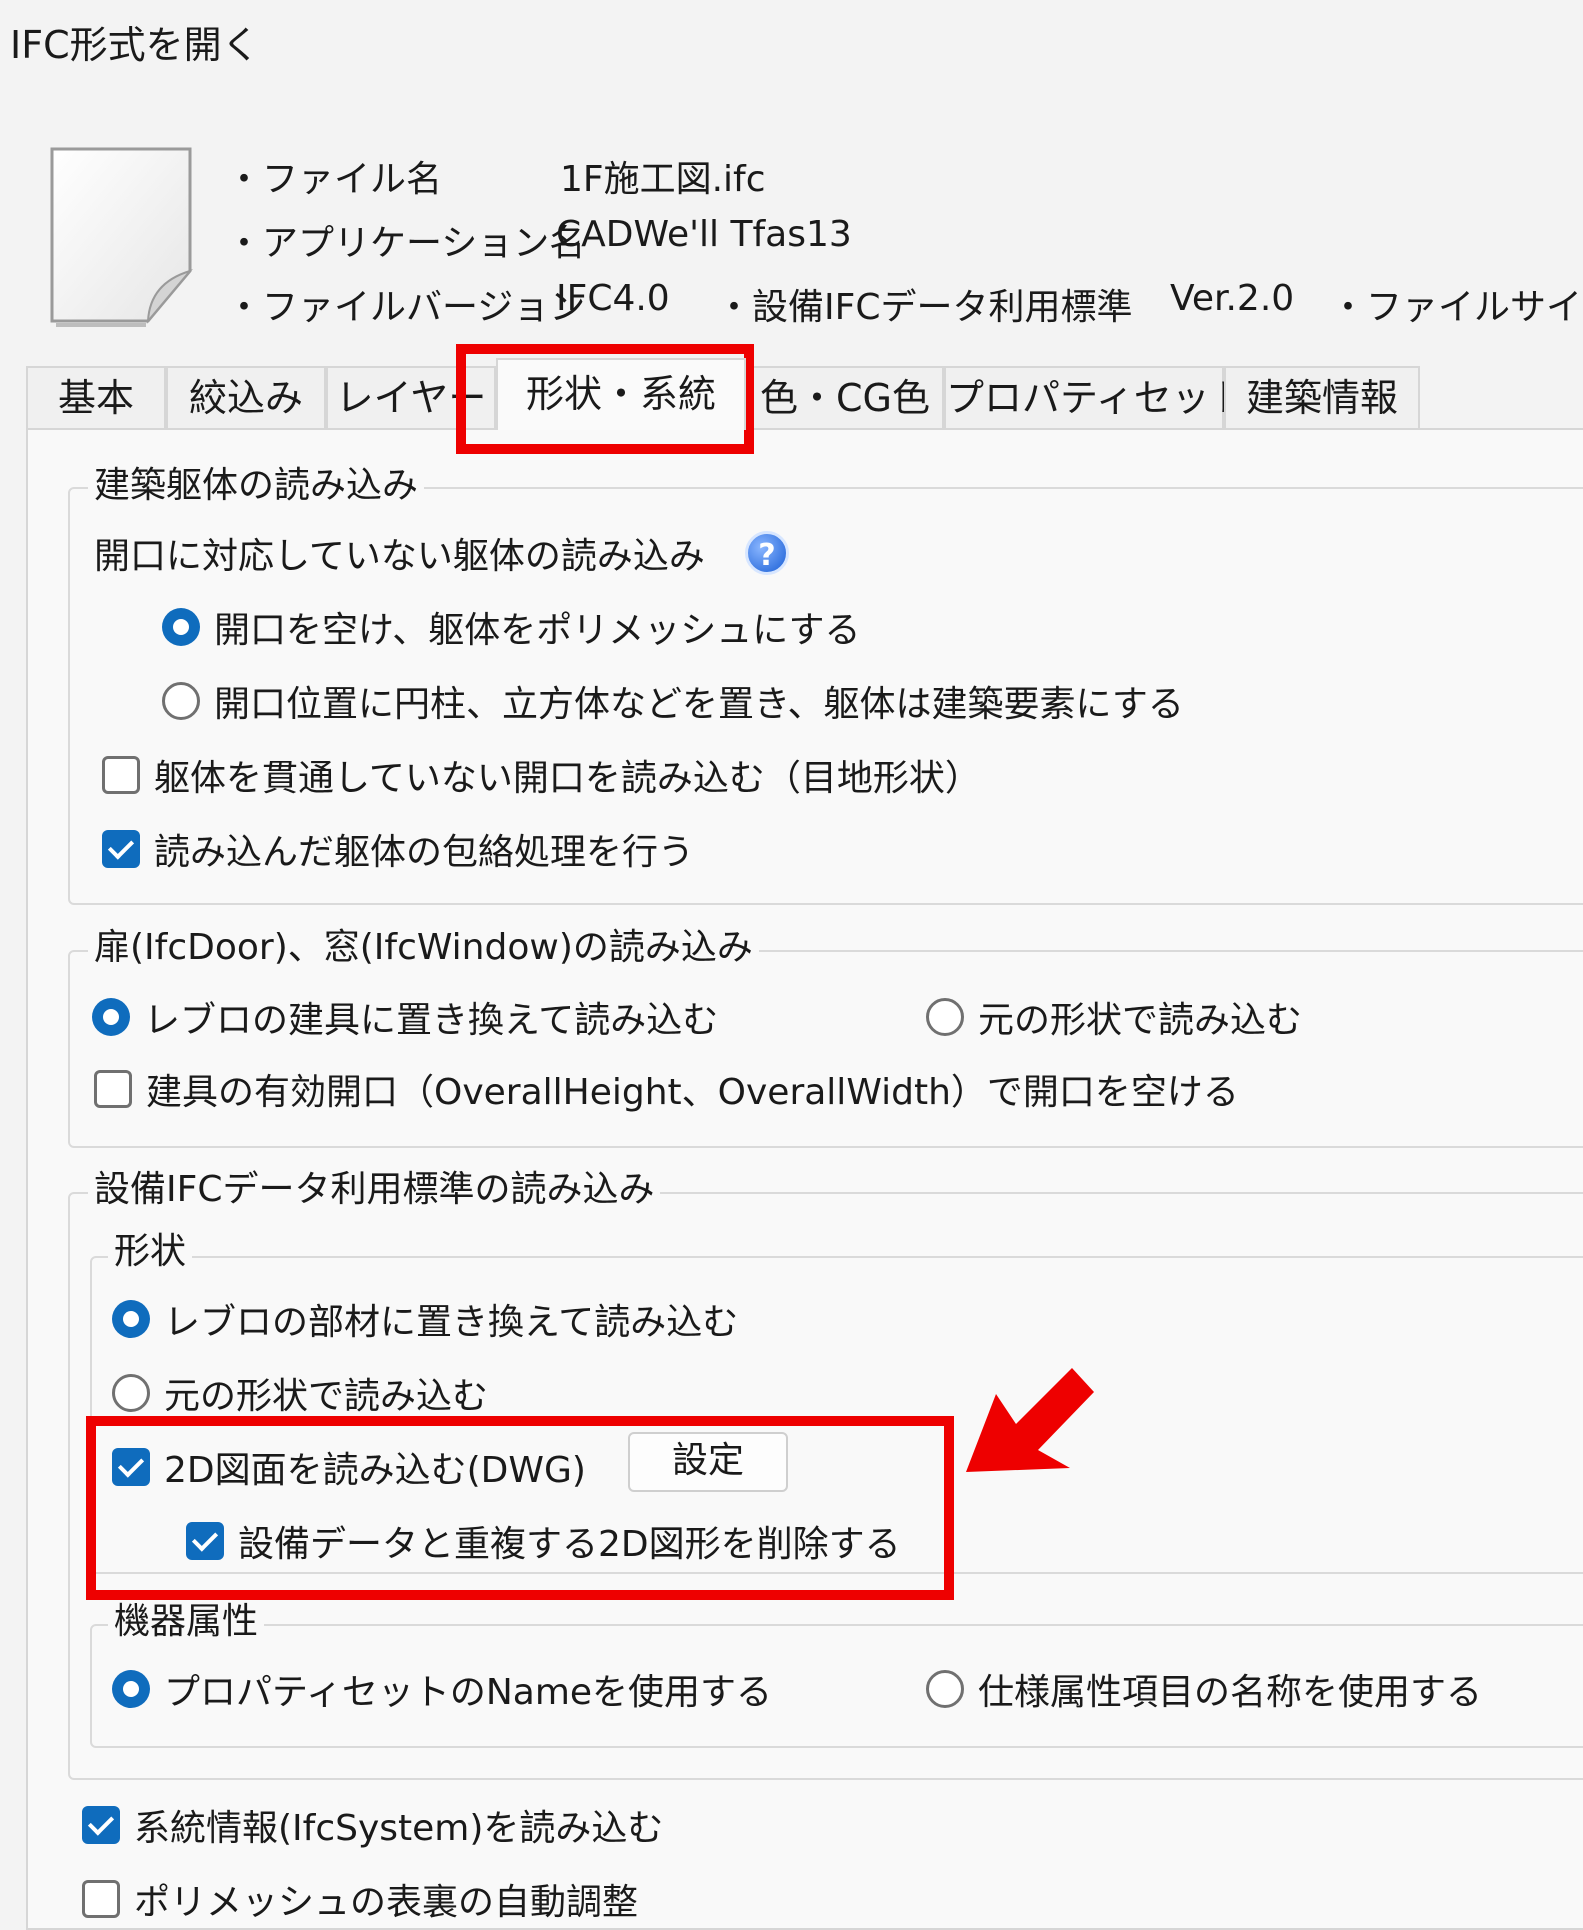  I want to click on tab-color: 色・CG色, so click(845, 397).